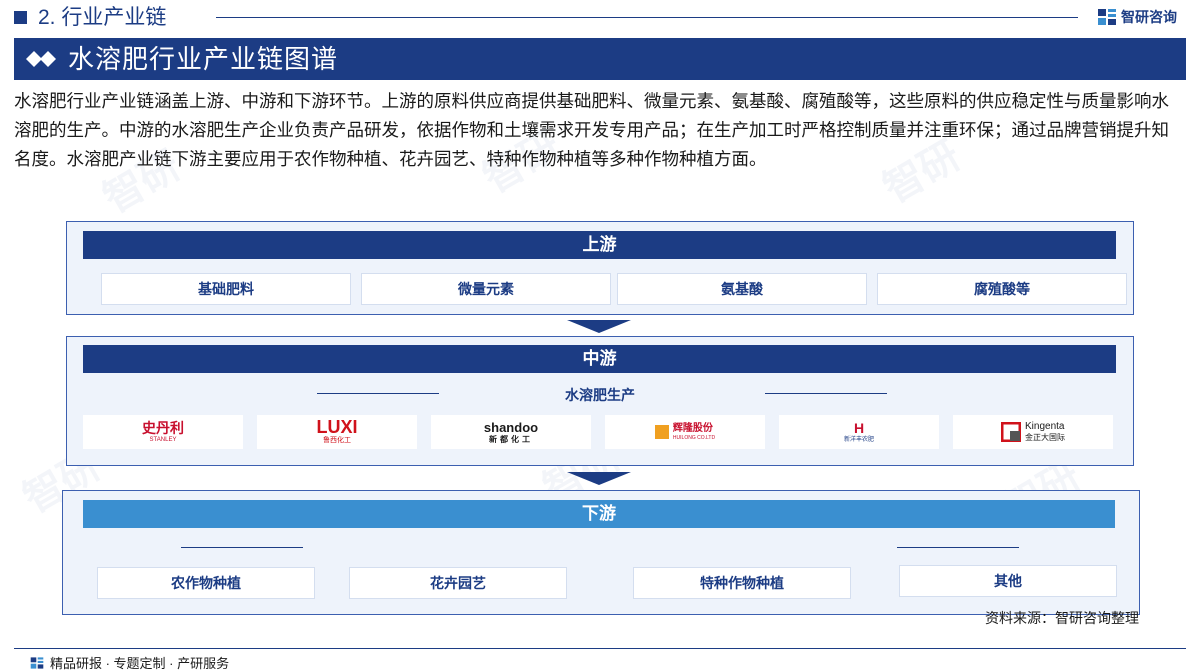  I want to click on section-marker, so click(20, 17).